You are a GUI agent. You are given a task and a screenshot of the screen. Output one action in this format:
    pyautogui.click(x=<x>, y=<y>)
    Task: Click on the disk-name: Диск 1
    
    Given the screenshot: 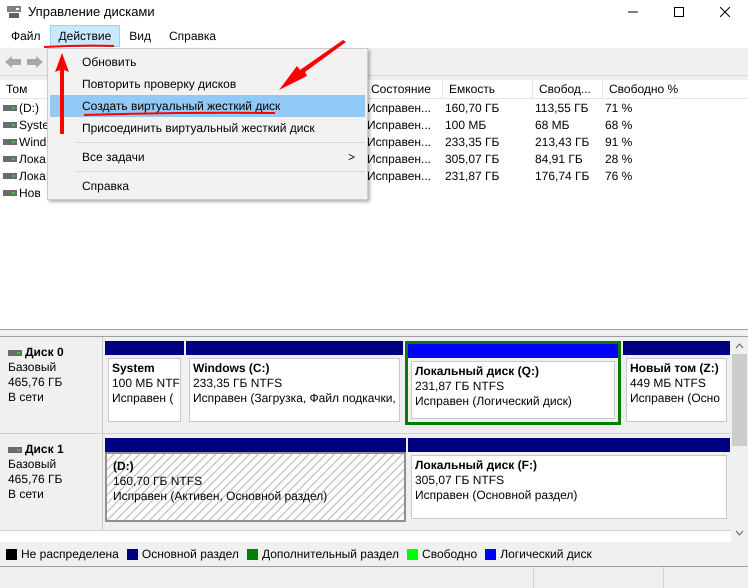 What is the action you would take?
    pyautogui.click(x=44, y=449)
    